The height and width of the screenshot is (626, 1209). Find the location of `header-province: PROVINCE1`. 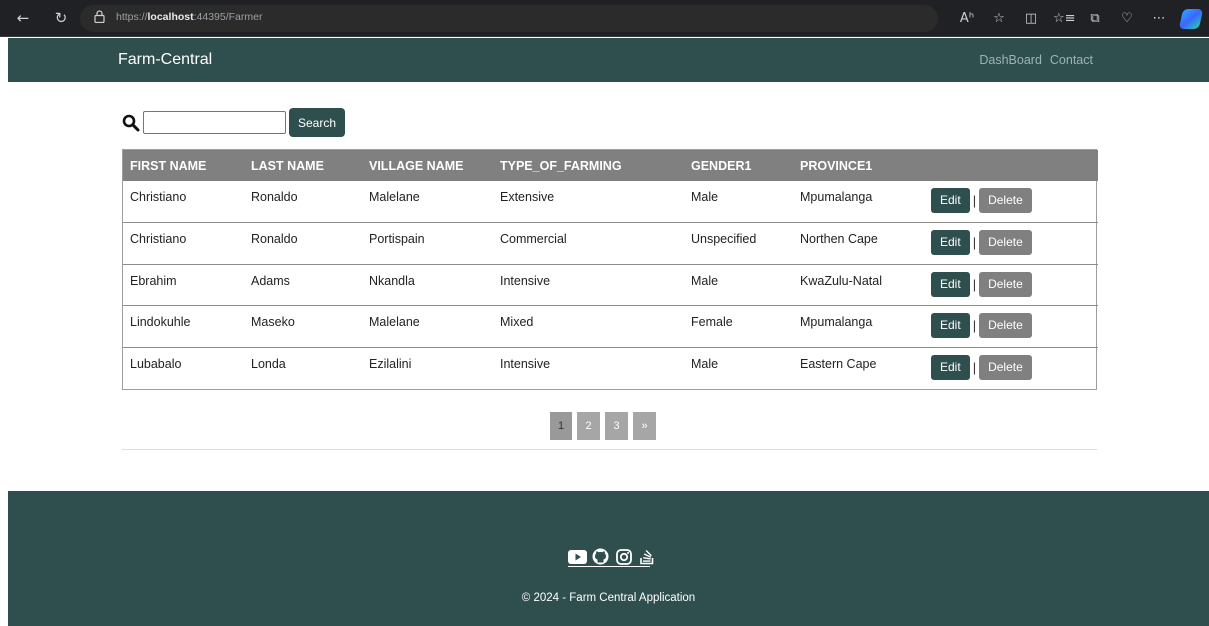

header-province: PROVINCE1 is located at coordinates (836, 165).